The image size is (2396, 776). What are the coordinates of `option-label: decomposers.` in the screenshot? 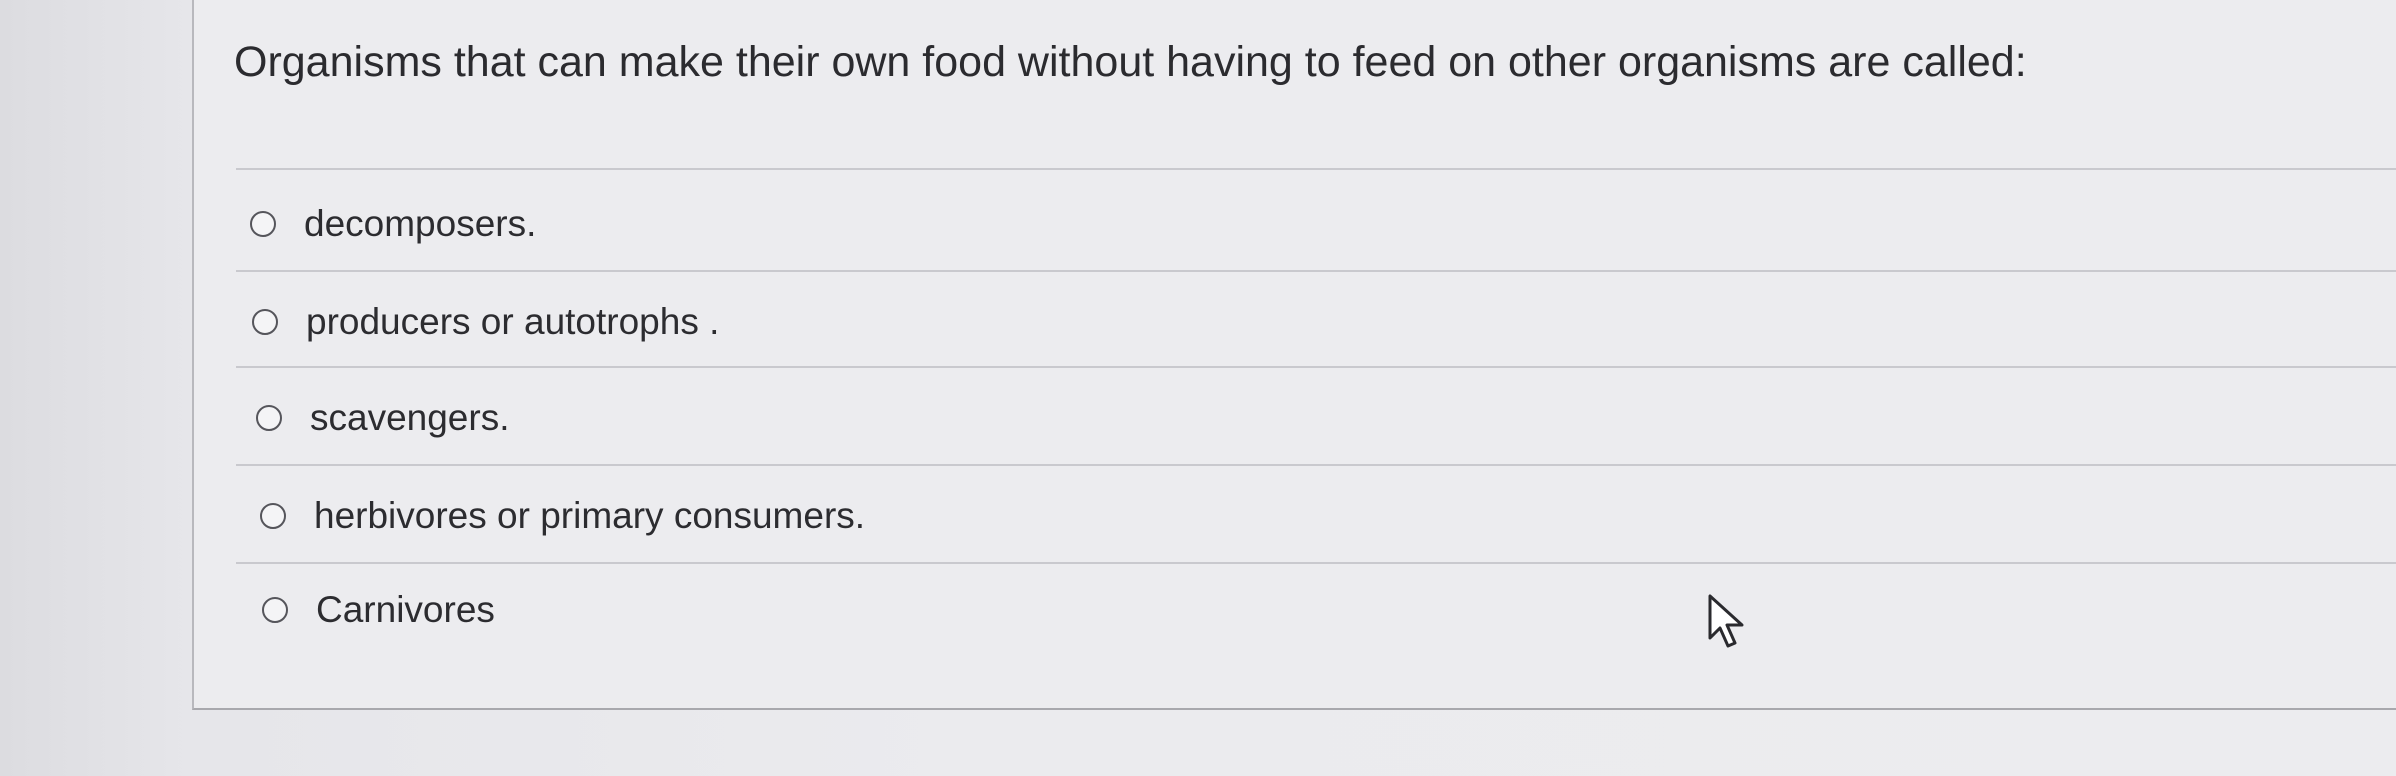 It's located at (420, 223).